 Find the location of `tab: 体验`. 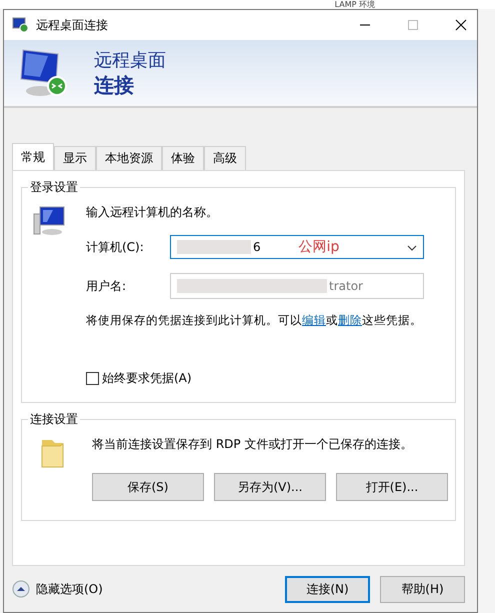

tab: 体验 is located at coordinates (183, 158).